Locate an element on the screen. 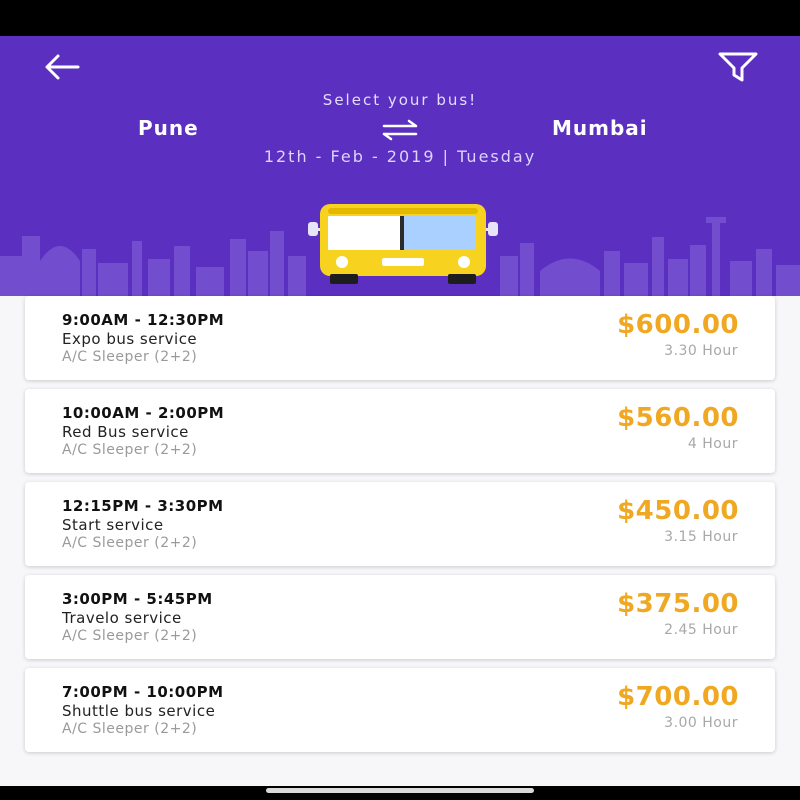  back-button is located at coordinates (62, 67).